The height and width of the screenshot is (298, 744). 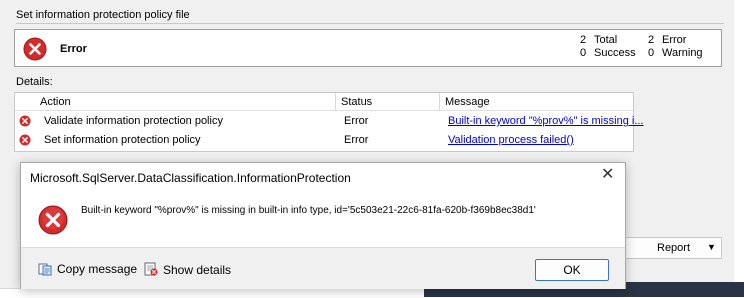 What do you see at coordinates (34, 82) in the screenshot?
I see `details-label: Details:` at bounding box center [34, 82].